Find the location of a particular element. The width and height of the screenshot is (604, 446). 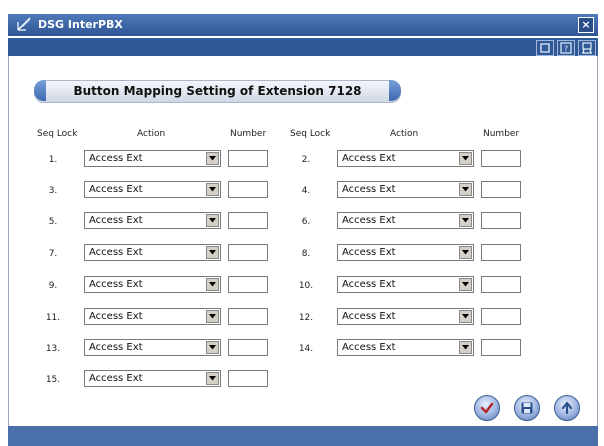

confirm-icon is located at coordinates (487, 408).